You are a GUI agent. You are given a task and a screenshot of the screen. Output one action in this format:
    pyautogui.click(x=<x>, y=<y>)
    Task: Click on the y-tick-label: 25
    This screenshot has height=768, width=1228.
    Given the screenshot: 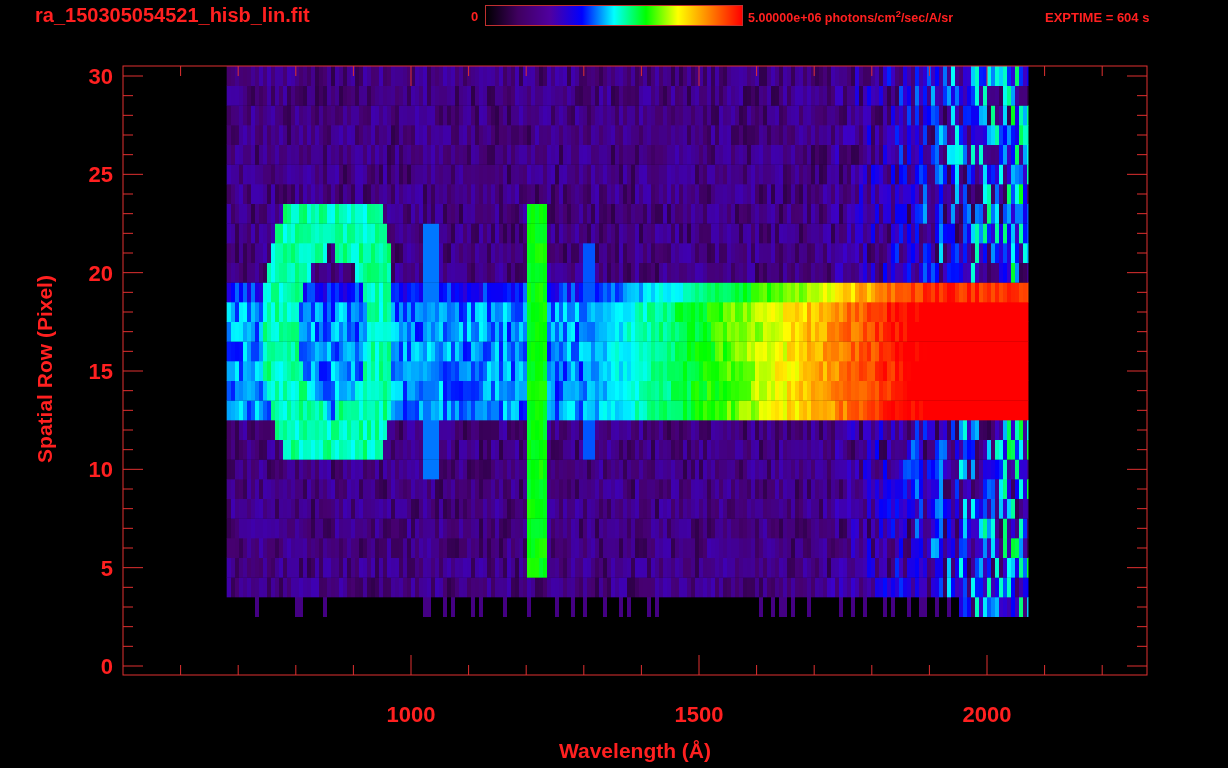 What is the action you would take?
    pyautogui.click(x=100, y=175)
    